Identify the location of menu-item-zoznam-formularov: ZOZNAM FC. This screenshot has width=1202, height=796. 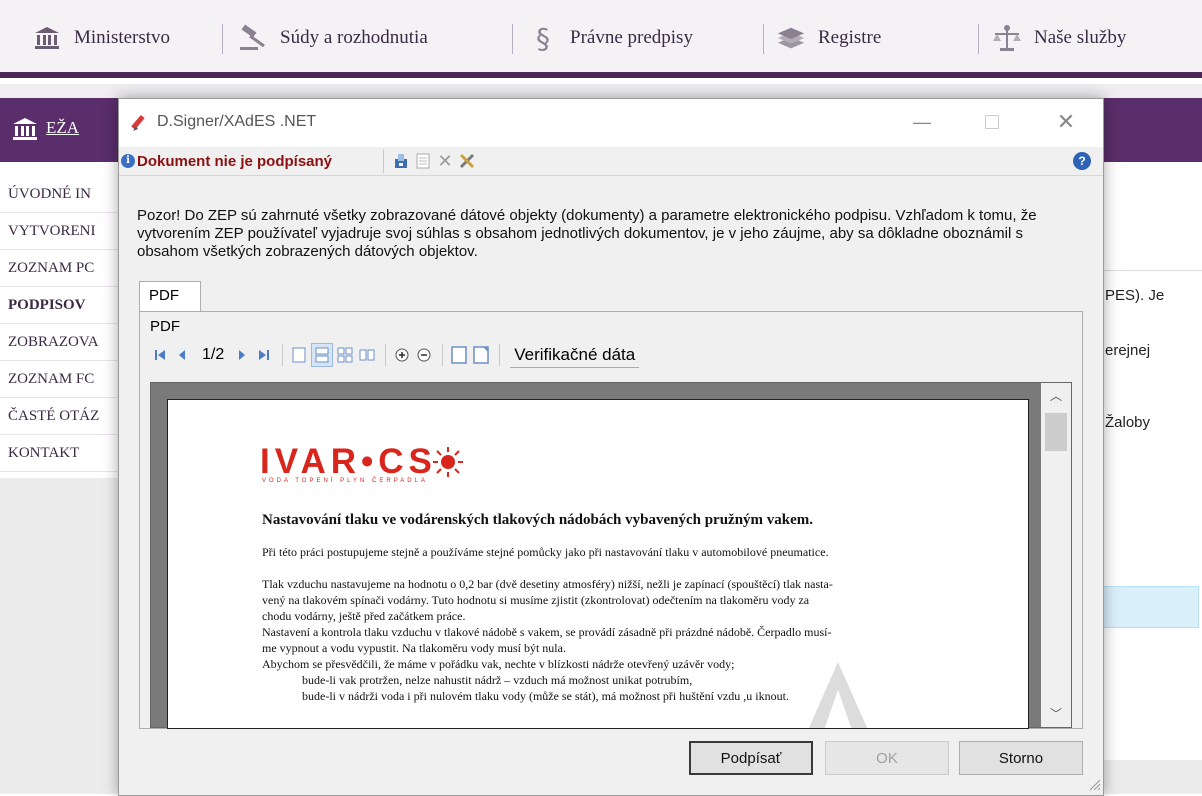
(60, 379).